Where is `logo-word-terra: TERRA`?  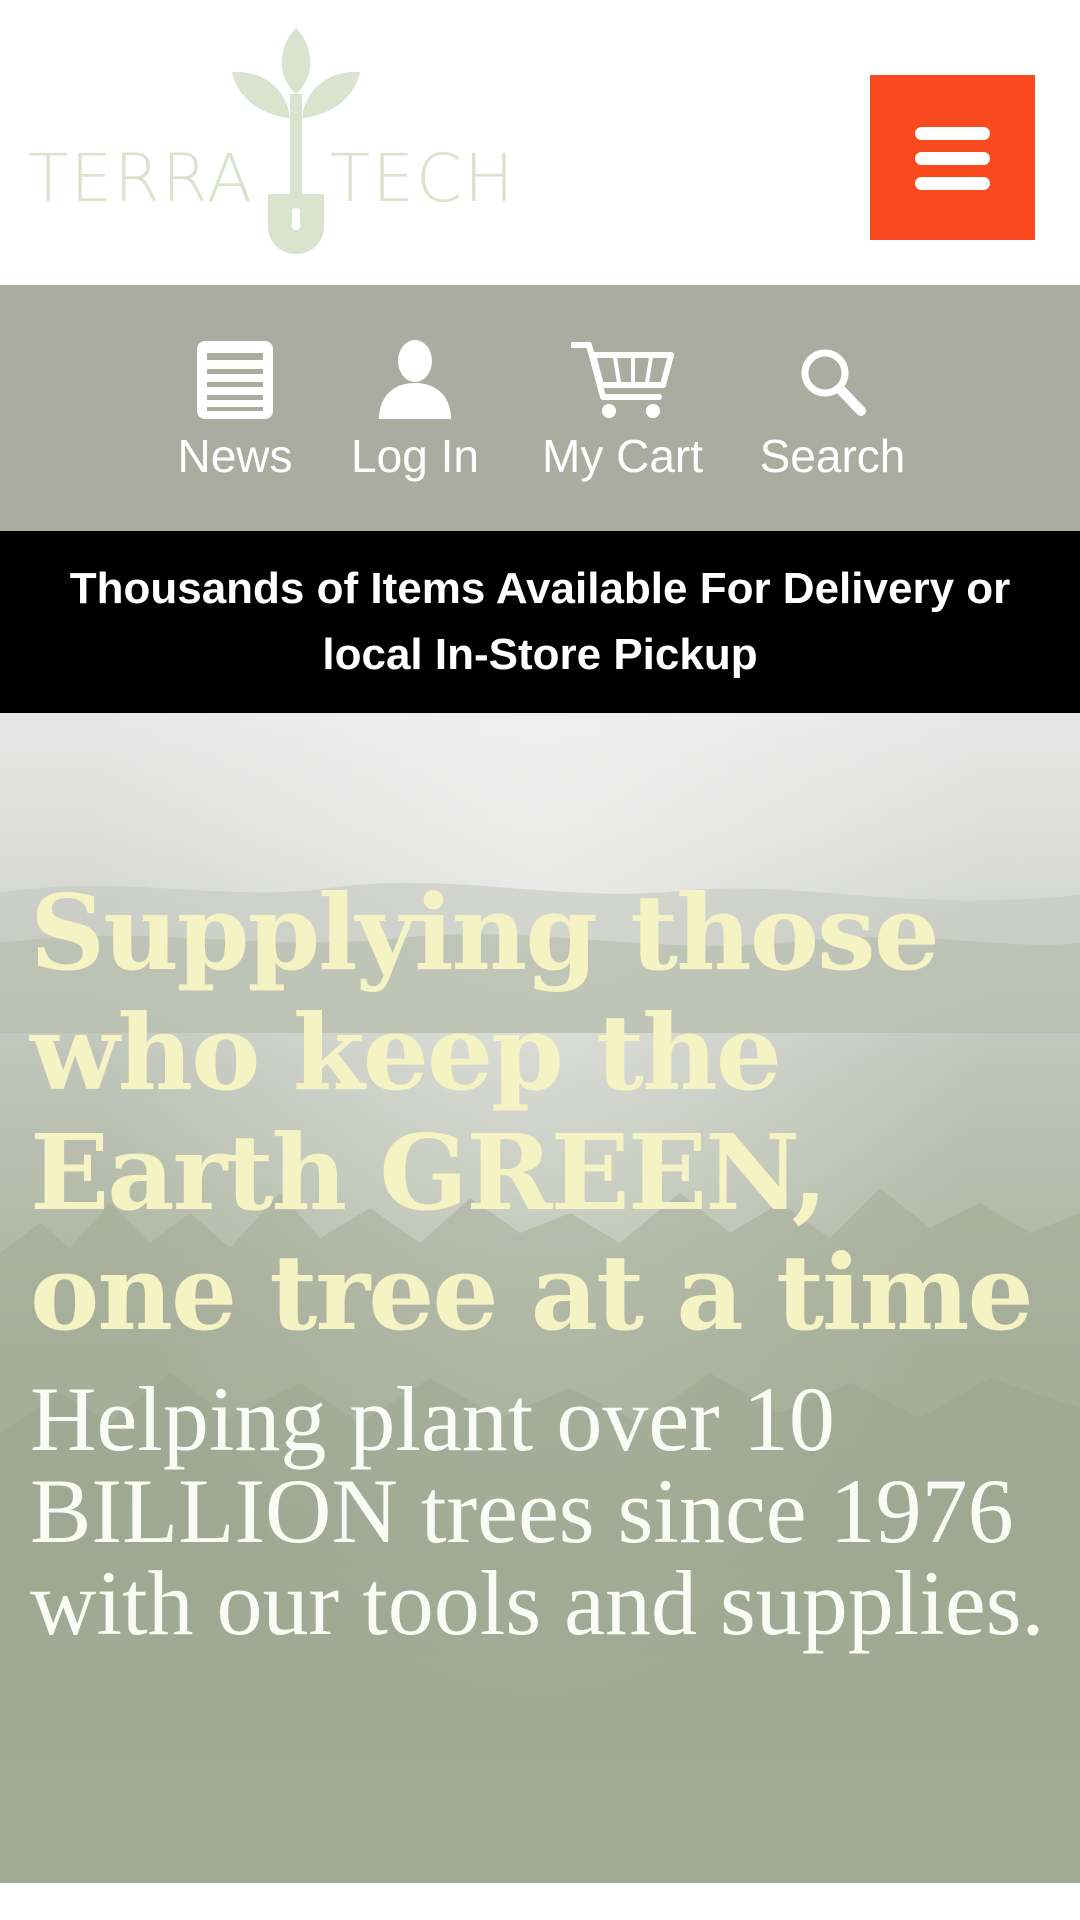 logo-word-terra: TERRA is located at coordinates (141, 178).